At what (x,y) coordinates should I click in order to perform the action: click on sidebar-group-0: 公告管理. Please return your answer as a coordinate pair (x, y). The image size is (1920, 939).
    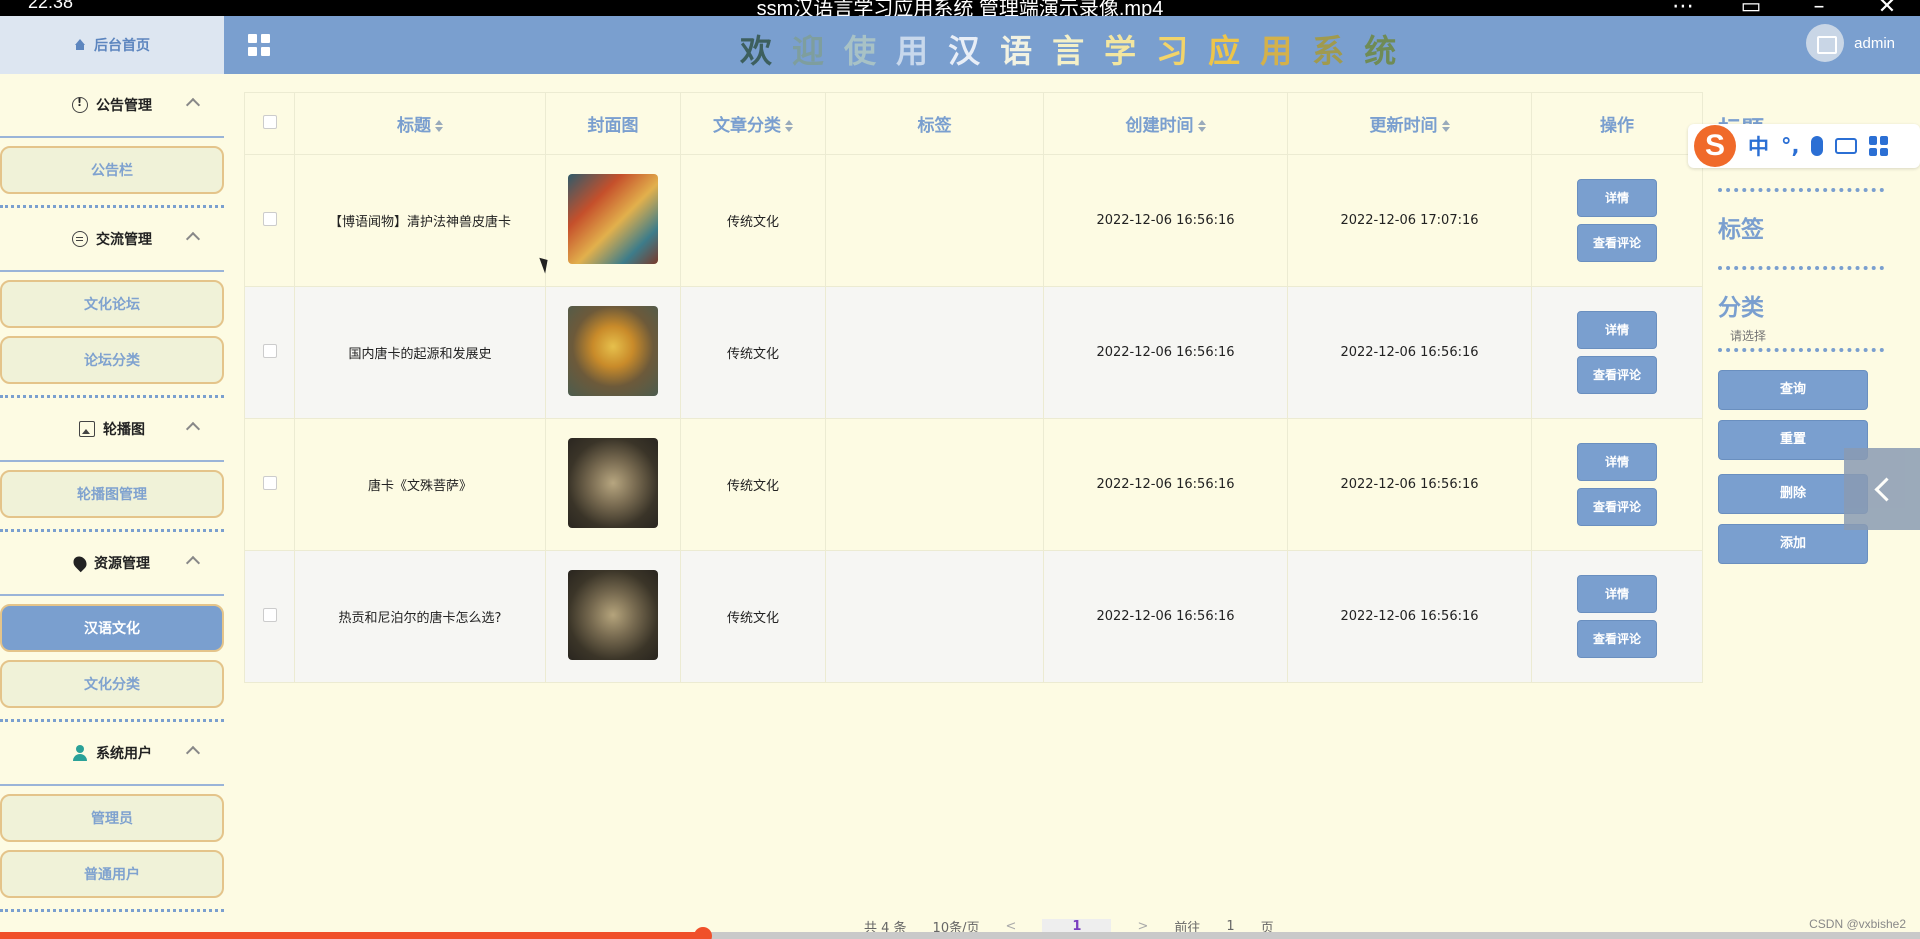
    Looking at the image, I should click on (112, 106).